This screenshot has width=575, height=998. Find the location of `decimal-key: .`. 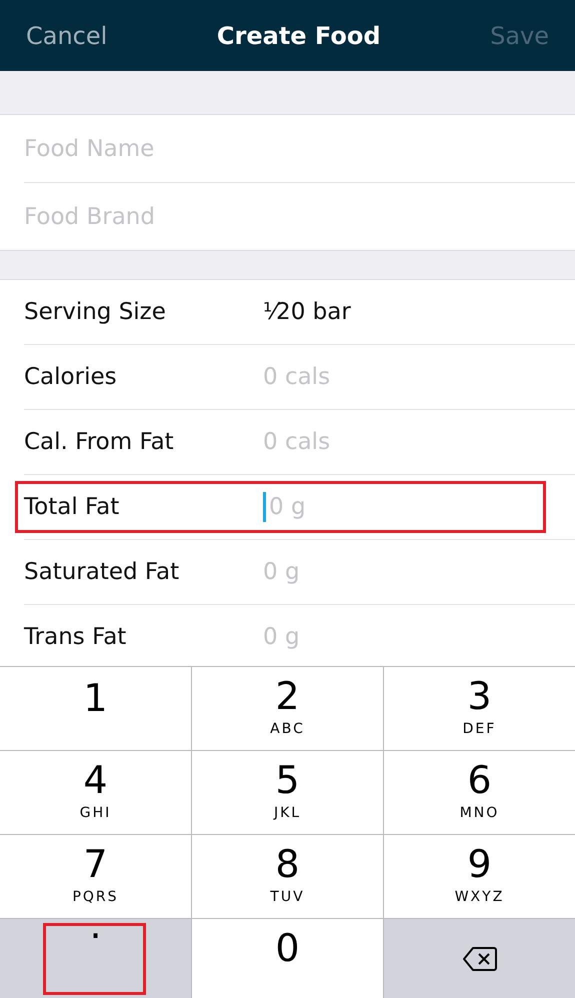

decimal-key: . is located at coordinates (95, 958).